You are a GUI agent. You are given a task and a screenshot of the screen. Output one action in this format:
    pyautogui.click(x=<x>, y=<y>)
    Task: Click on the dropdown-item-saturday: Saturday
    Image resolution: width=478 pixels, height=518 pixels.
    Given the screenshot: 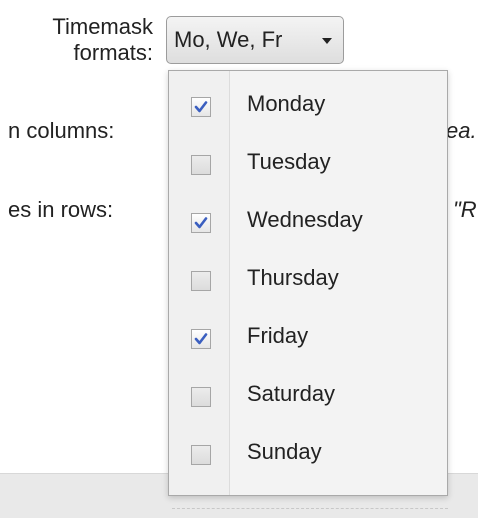 What is the action you would take?
    pyautogui.click(x=308, y=396)
    